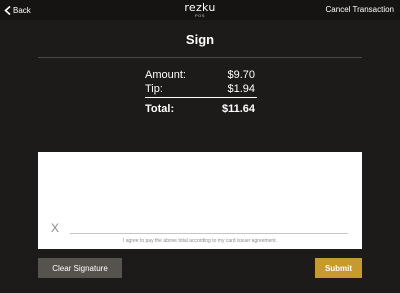  I want to click on totals-divider, so click(201, 97).